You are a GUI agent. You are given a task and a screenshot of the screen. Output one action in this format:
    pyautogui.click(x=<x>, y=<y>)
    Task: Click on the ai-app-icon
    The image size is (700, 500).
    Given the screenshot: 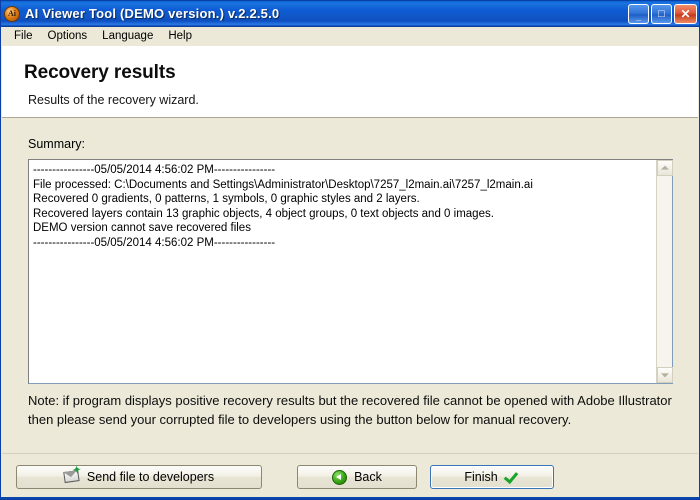 What is the action you would take?
    pyautogui.click(x=12, y=13)
    